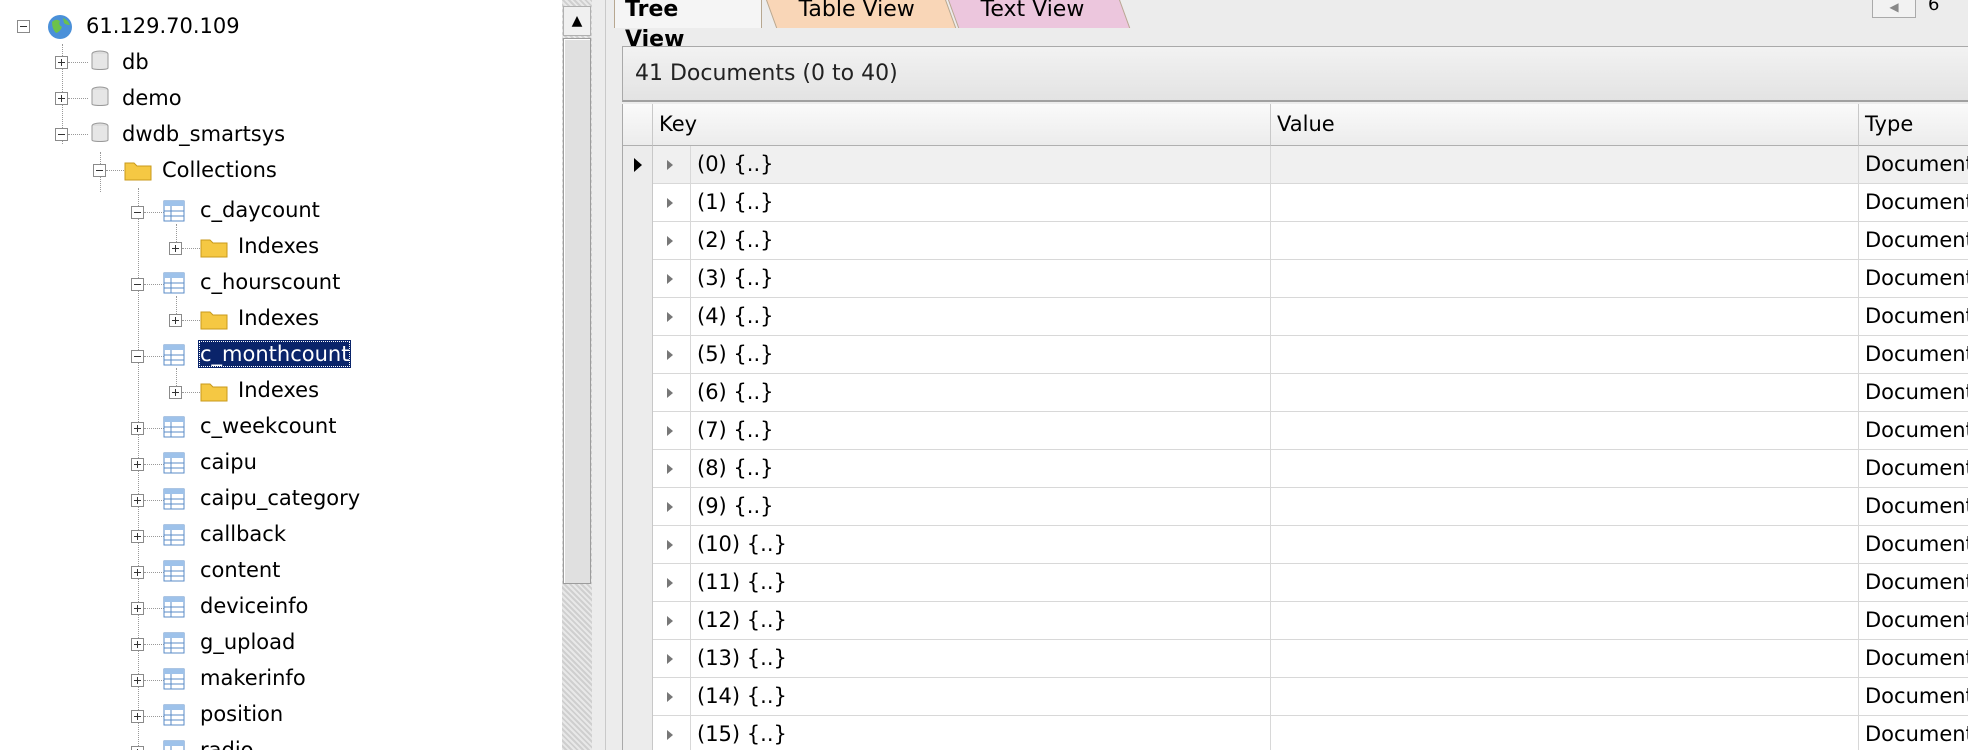 The image size is (1968, 750). I want to click on collection-c_daycount: c_daycount, so click(260, 210).